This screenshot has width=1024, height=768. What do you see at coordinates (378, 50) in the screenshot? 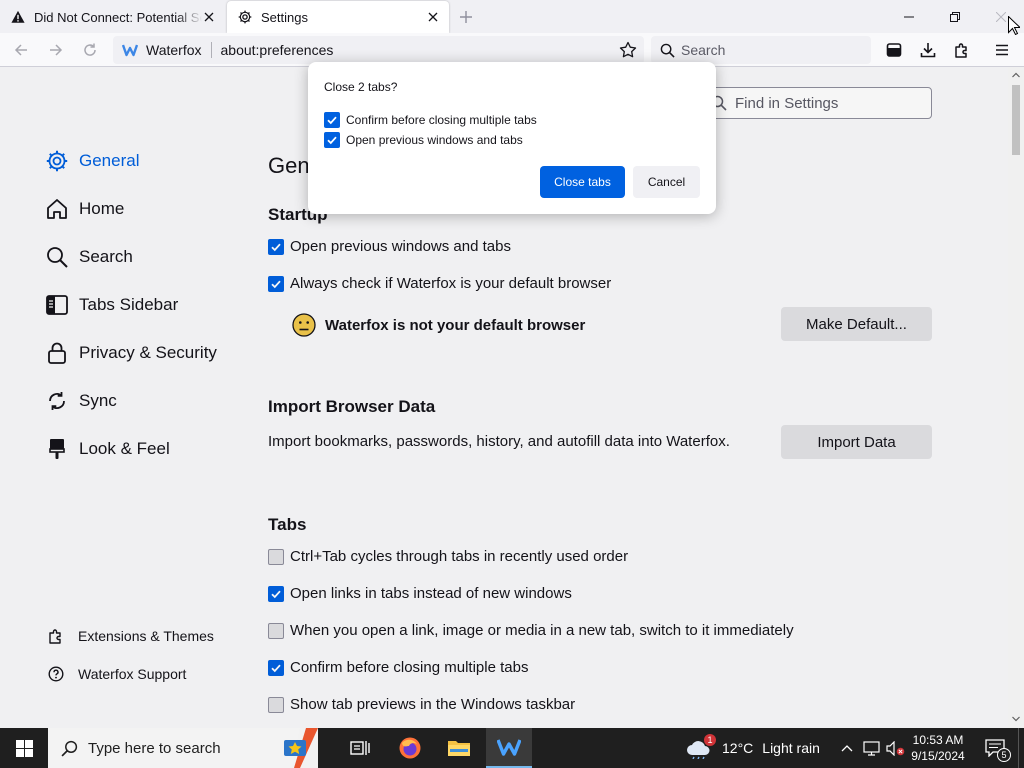
I see `url-bar: Waterfox about:preferences` at bounding box center [378, 50].